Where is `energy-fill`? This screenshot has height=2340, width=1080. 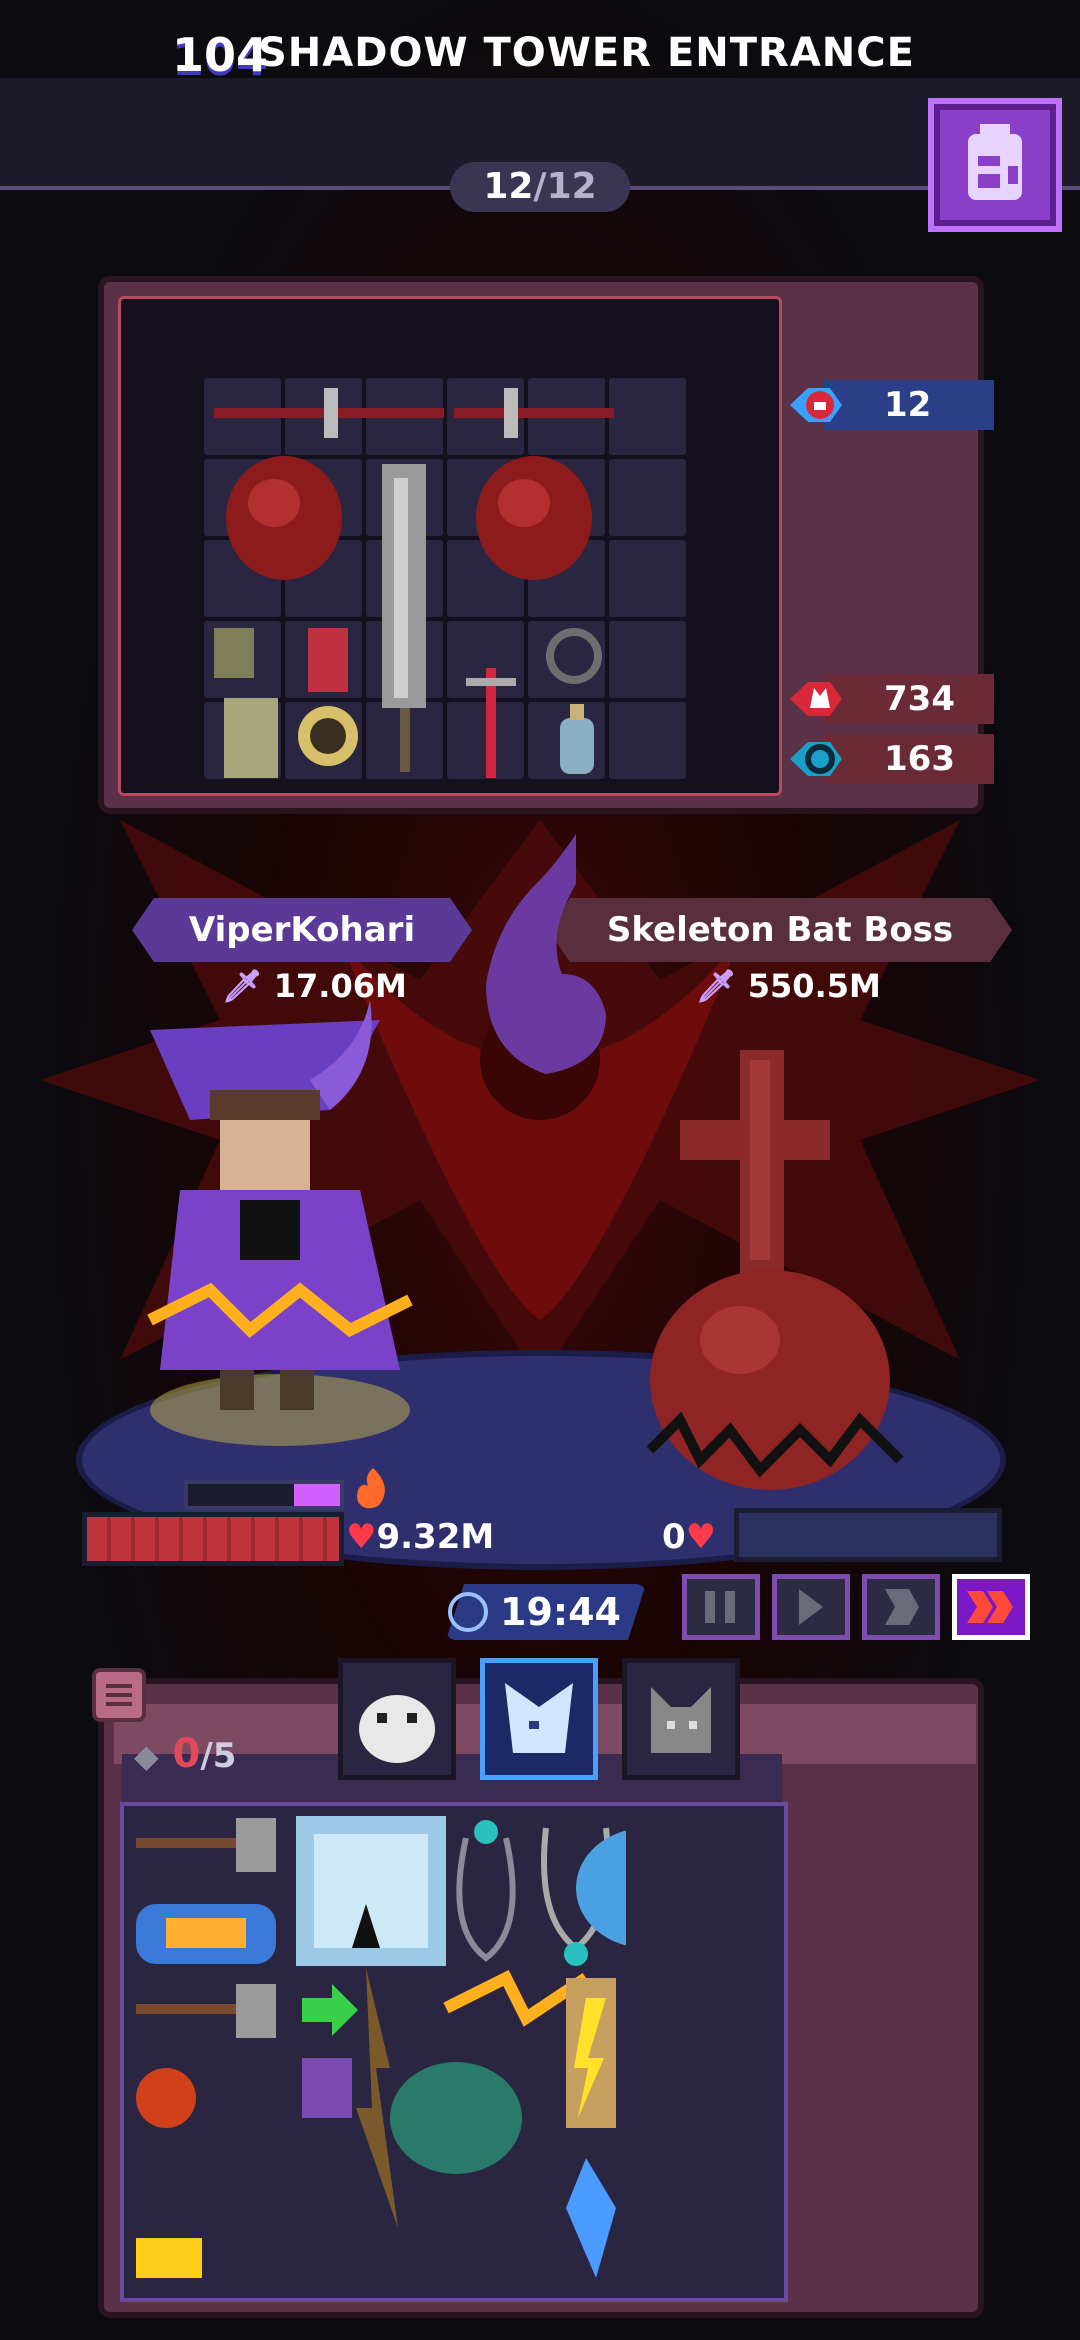 energy-fill is located at coordinates (317, 1495).